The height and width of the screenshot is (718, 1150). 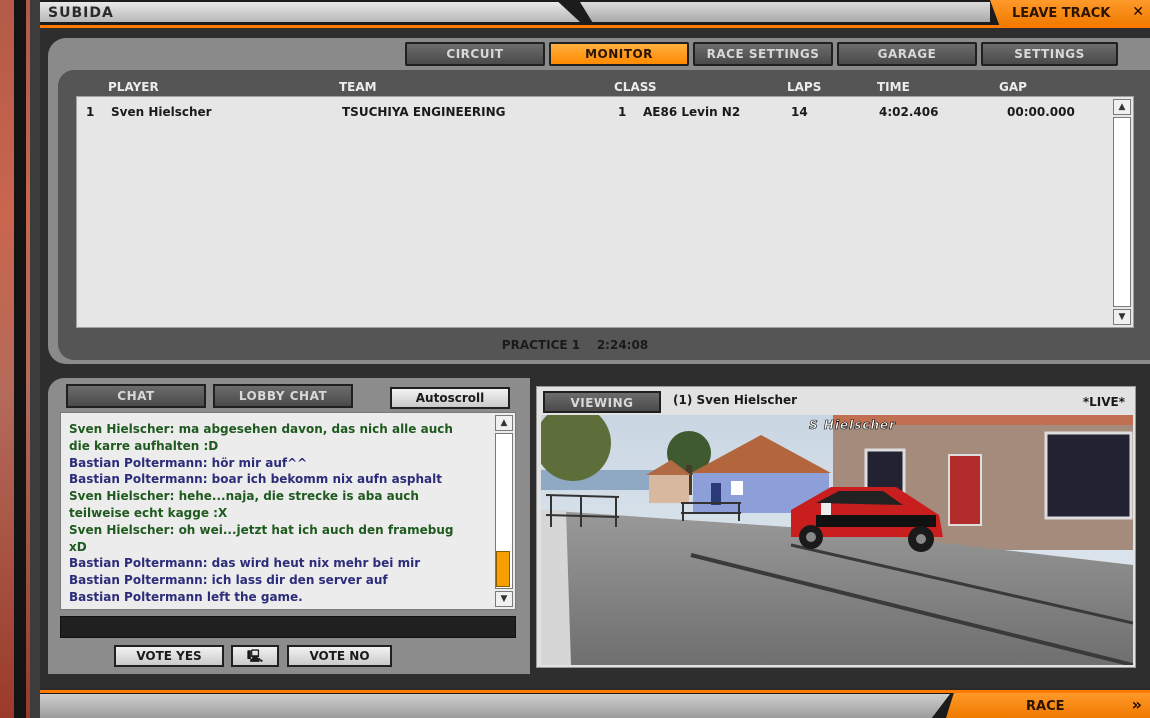 I want to click on chat-message: teilweise echt kagge :X, so click(x=148, y=513).